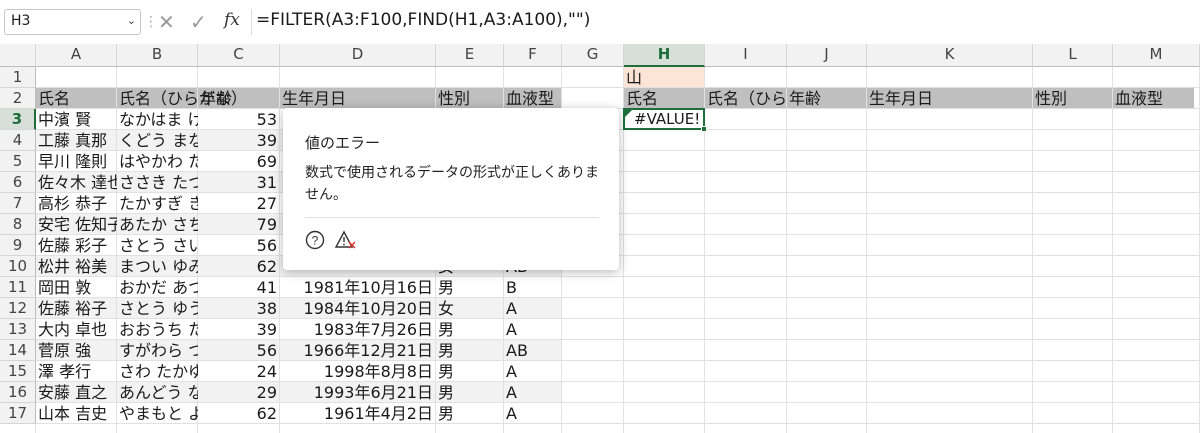  What do you see at coordinates (76, 371) in the screenshot?
I see `table-cell-name: 澤 孝行` at bounding box center [76, 371].